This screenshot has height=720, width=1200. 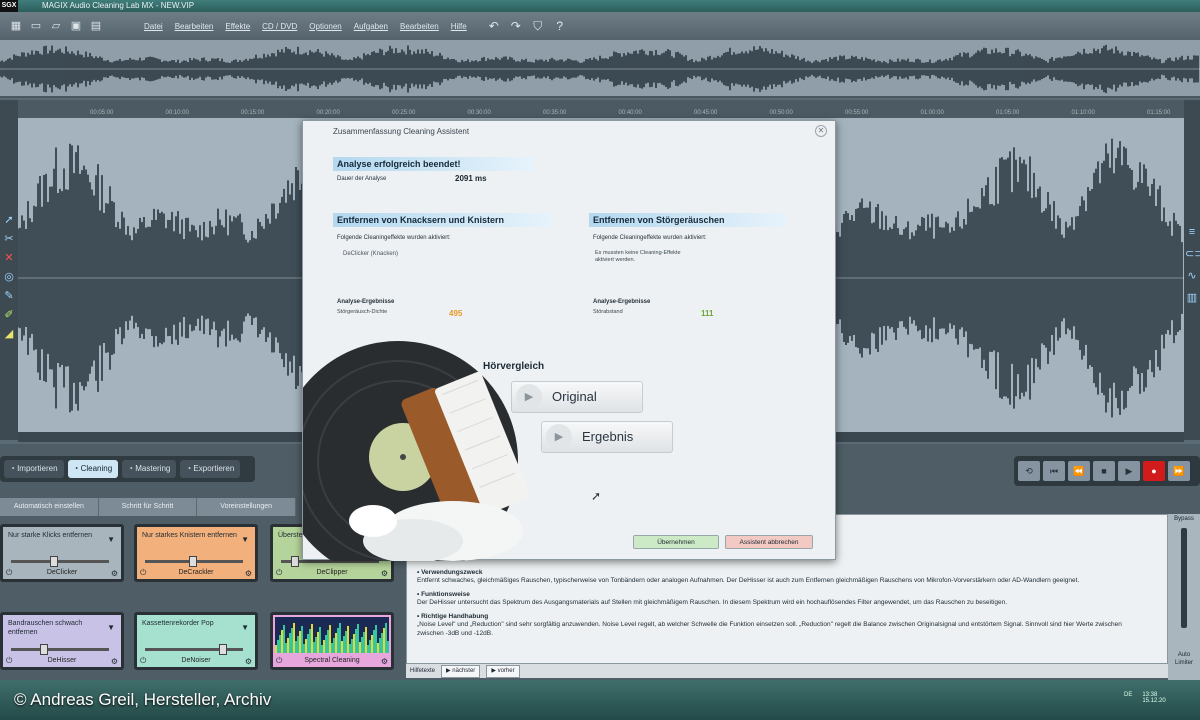 I want to click on effect-module-declicker: Nur starke Klicks entfernen ▼ DeClicker ⏻ ⚙, so click(x=62, y=553).